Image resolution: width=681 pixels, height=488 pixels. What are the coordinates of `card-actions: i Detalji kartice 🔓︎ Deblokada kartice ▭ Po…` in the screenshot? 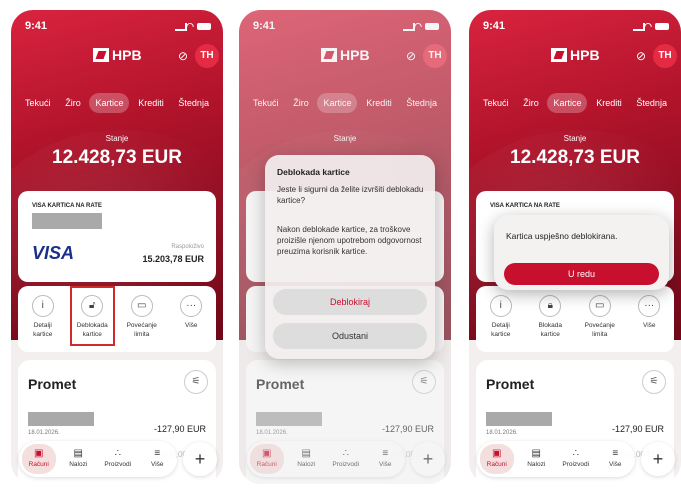 It's located at (117, 319).